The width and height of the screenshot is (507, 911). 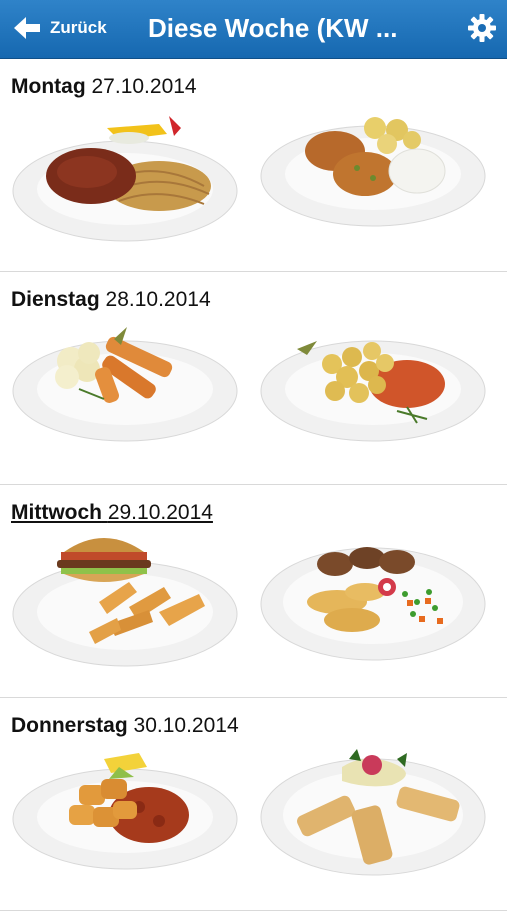 I want to click on burger-wedges-dish, so click(x=125, y=602).